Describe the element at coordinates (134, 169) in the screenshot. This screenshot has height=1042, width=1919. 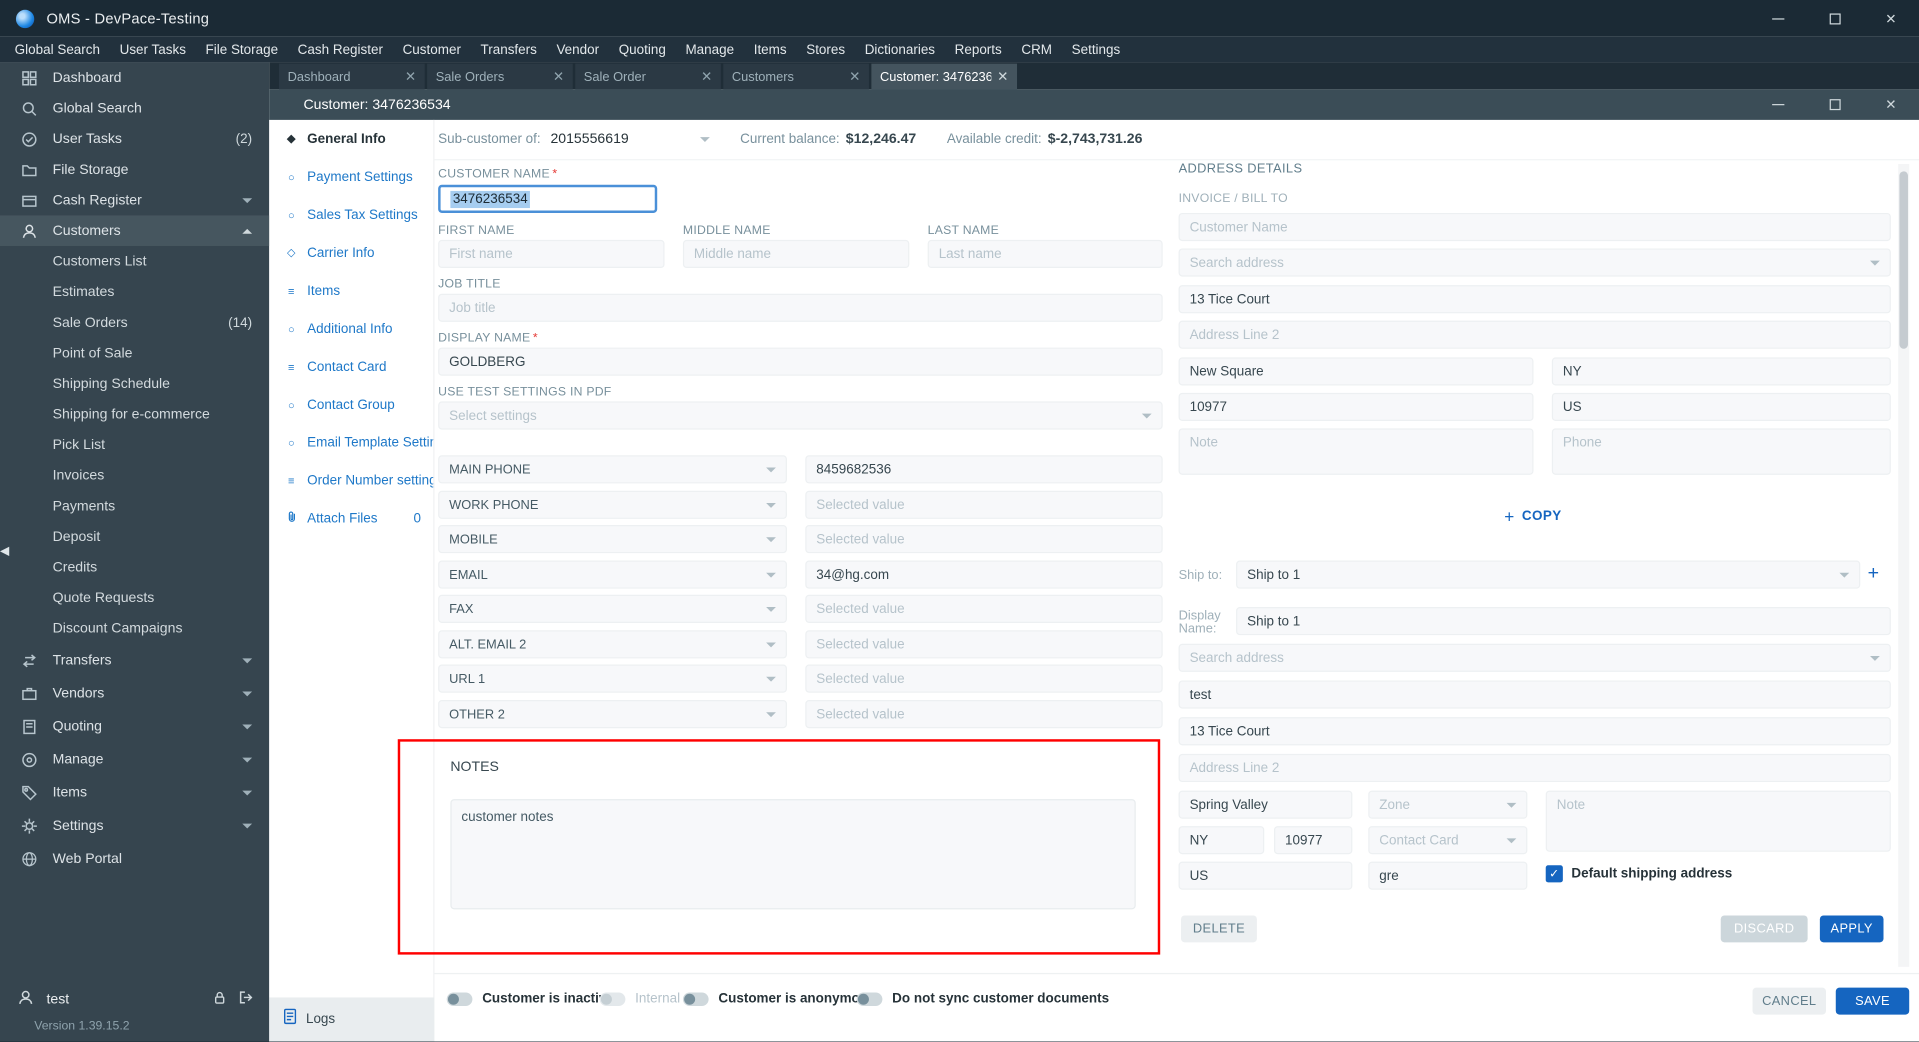
I see `sidebar-item-file-storage: File Storage` at that location.